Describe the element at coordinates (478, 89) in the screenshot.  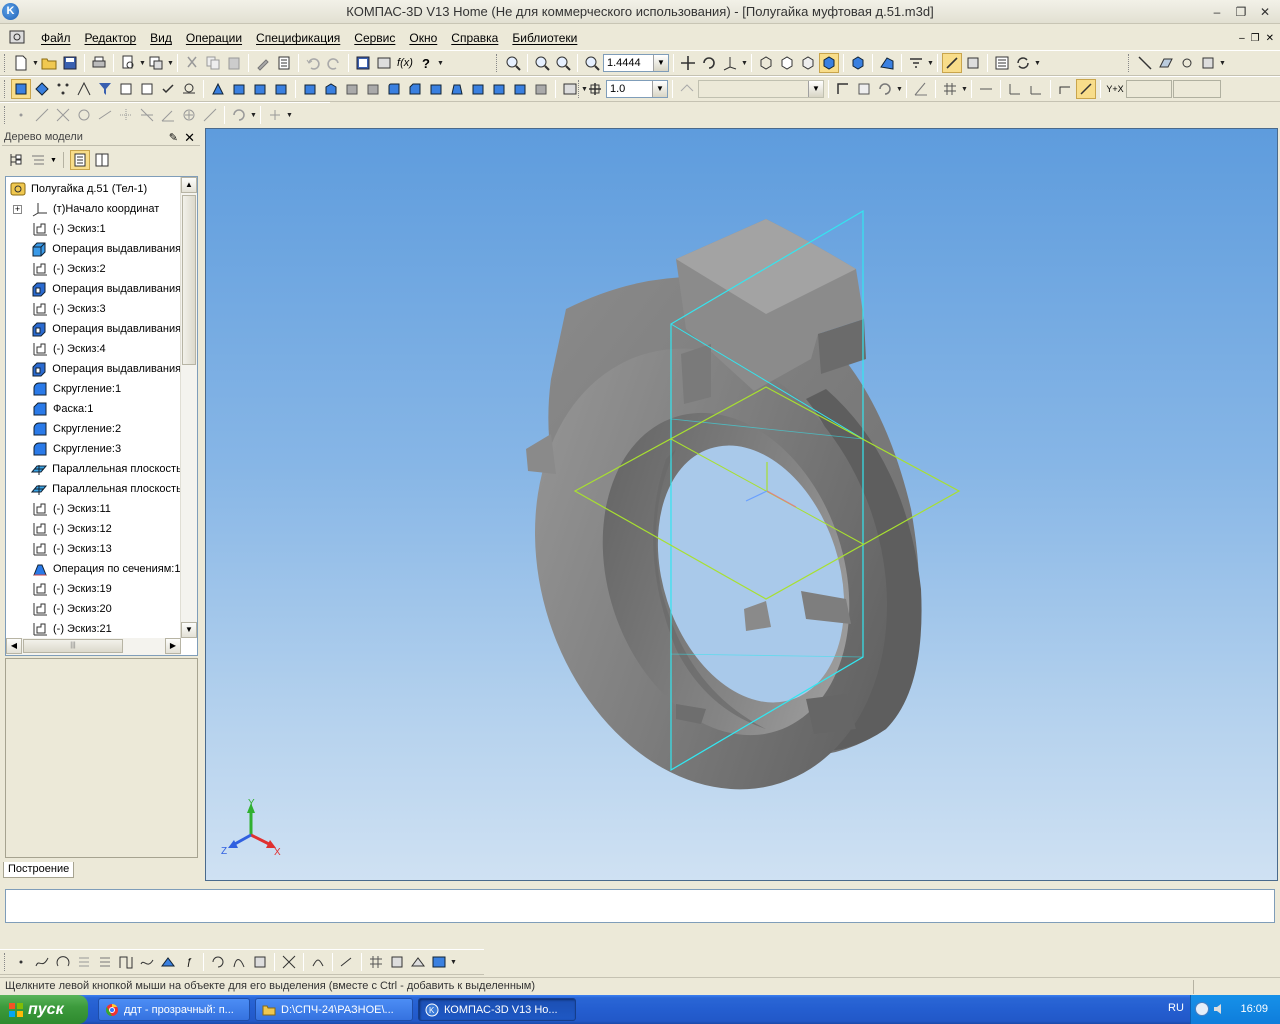
I see `shell-op-icon` at that location.